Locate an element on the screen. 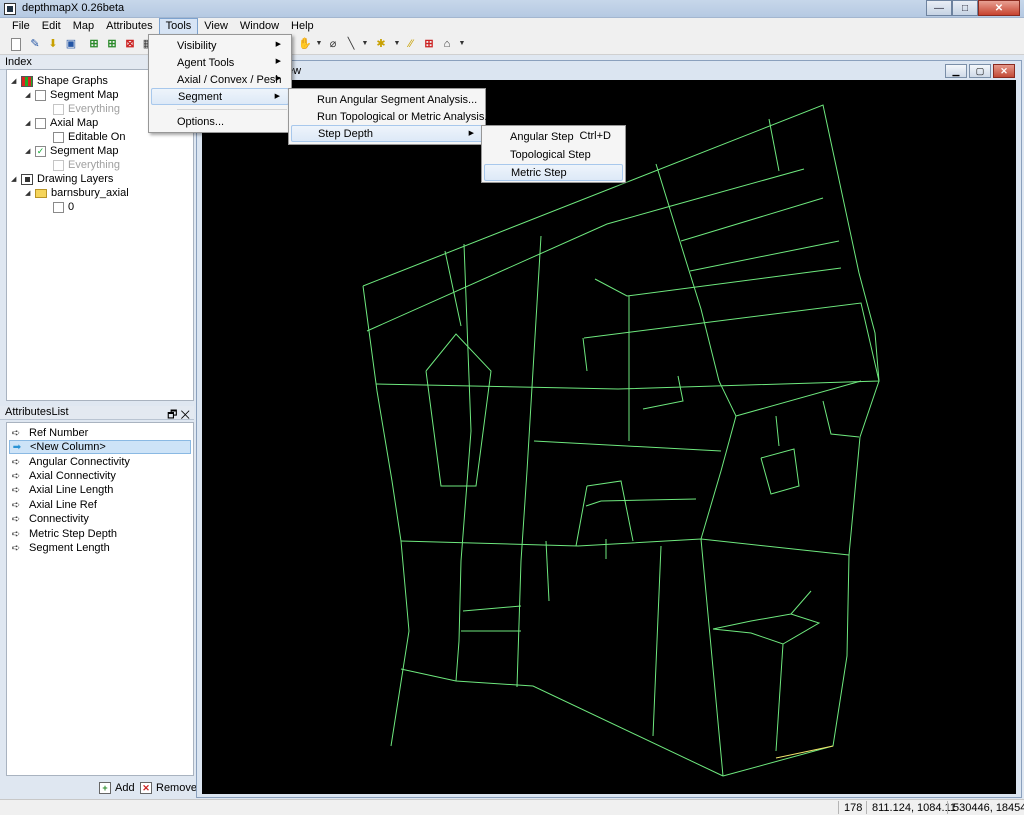 Image resolution: width=1024 pixels, height=815 pixels. tree-item-drawing-layers: ◢ Drawing Layers is located at coordinates (62, 179).